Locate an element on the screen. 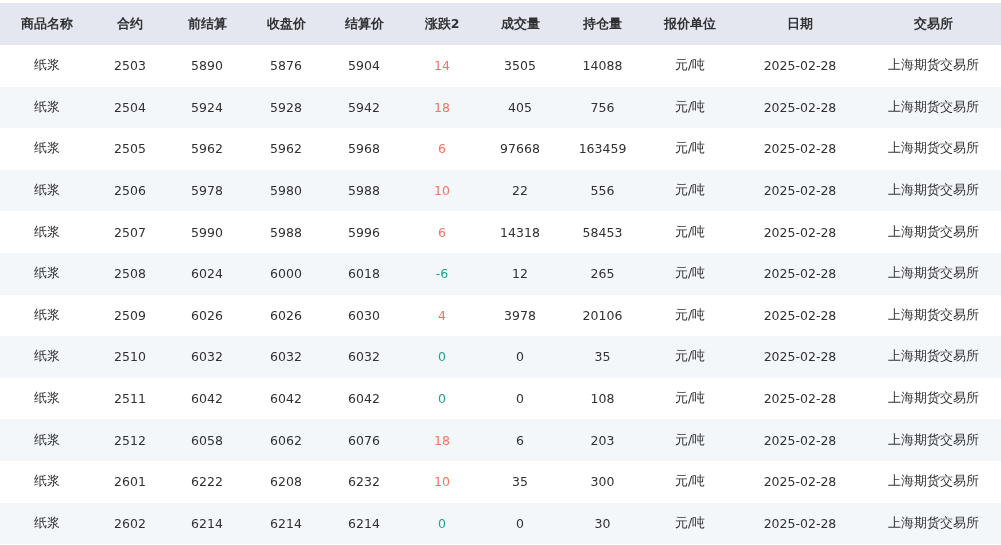  table-cell: 2512 is located at coordinates (130, 440).